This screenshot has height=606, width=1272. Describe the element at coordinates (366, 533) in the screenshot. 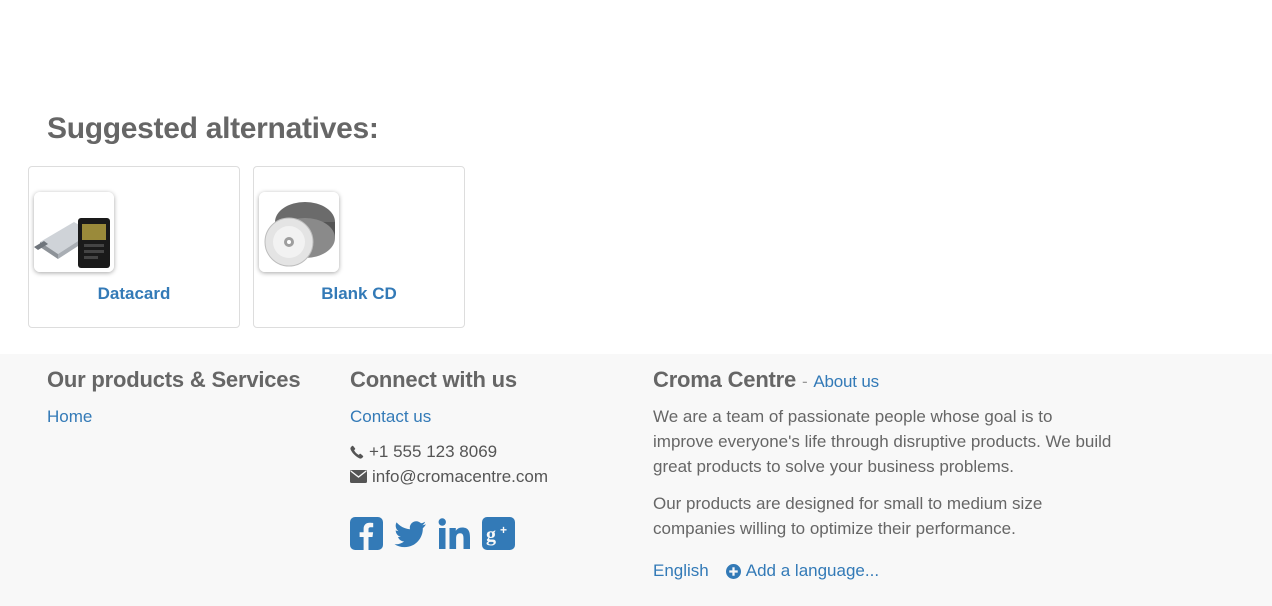

I see `facebook-icon` at that location.